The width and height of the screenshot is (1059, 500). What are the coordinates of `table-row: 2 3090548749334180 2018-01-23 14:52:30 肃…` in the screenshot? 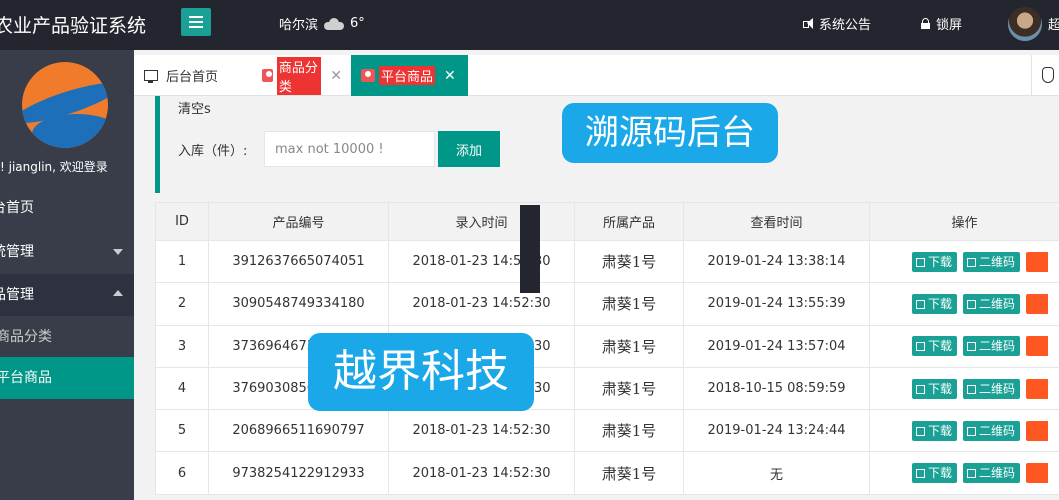 It's located at (607, 304).